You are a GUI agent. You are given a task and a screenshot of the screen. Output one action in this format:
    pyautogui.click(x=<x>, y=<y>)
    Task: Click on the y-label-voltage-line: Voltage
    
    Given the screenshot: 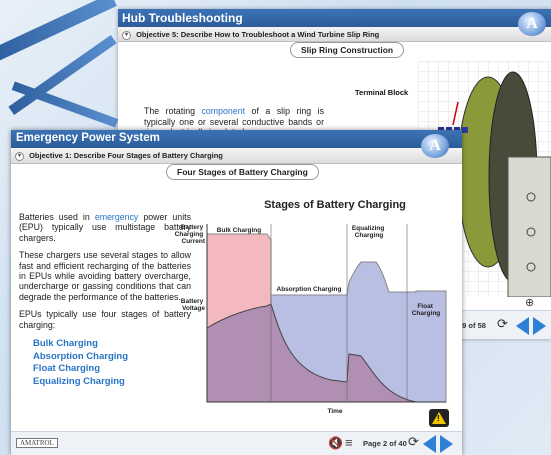 What is the action you would take?
    pyautogui.click(x=193, y=308)
    